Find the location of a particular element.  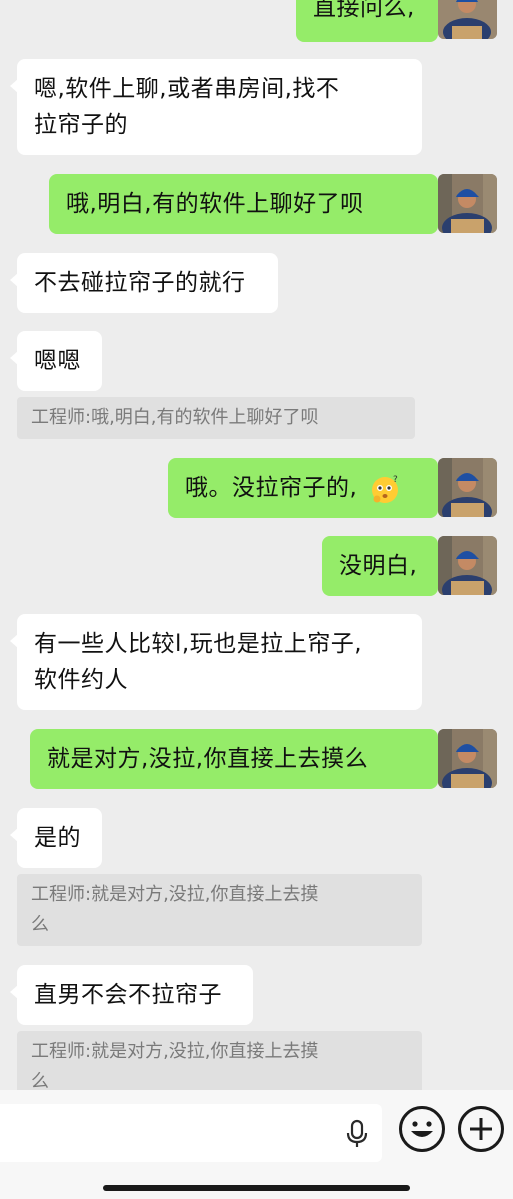

quoted-reply-text: 工程师:哦,明白,有的软件上聊好了呗 is located at coordinates (175, 417).